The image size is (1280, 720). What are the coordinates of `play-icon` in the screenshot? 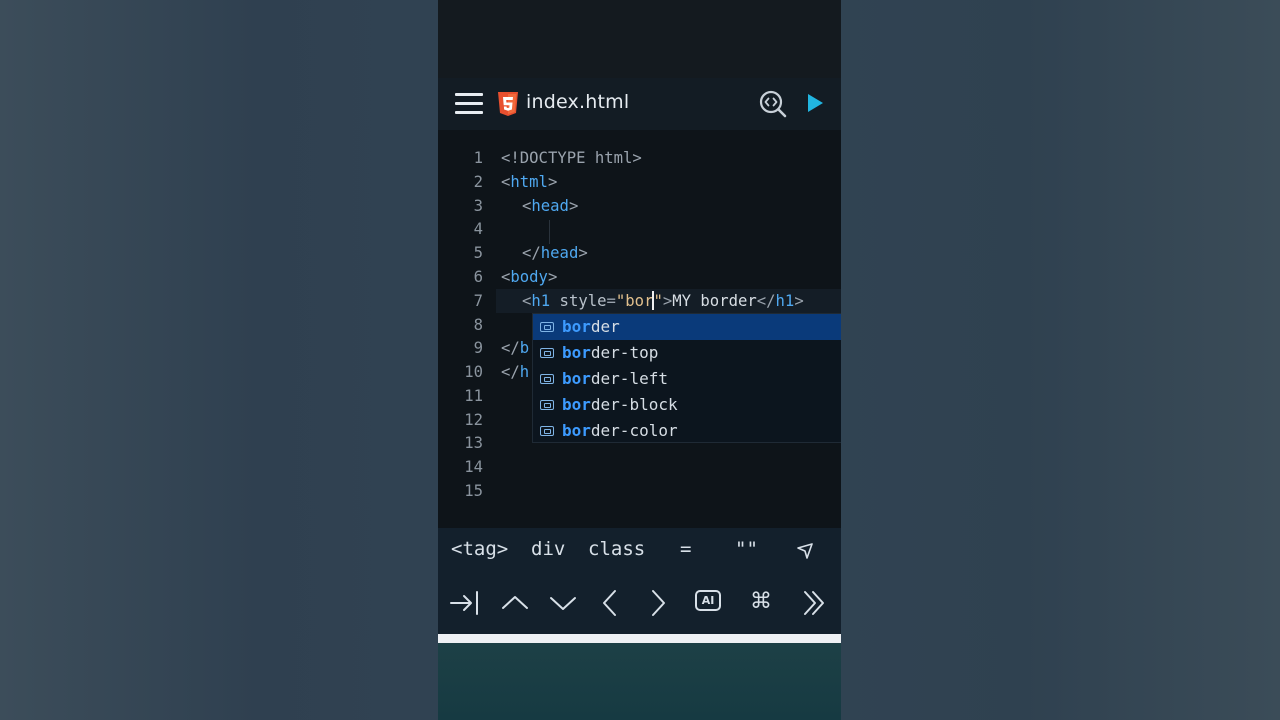 It's located at (815, 103).